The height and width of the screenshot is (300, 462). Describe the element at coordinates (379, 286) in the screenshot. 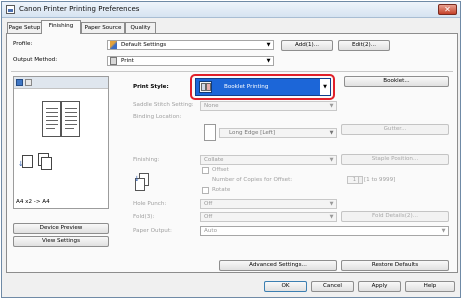

I see `apply-button: Apply` at that location.